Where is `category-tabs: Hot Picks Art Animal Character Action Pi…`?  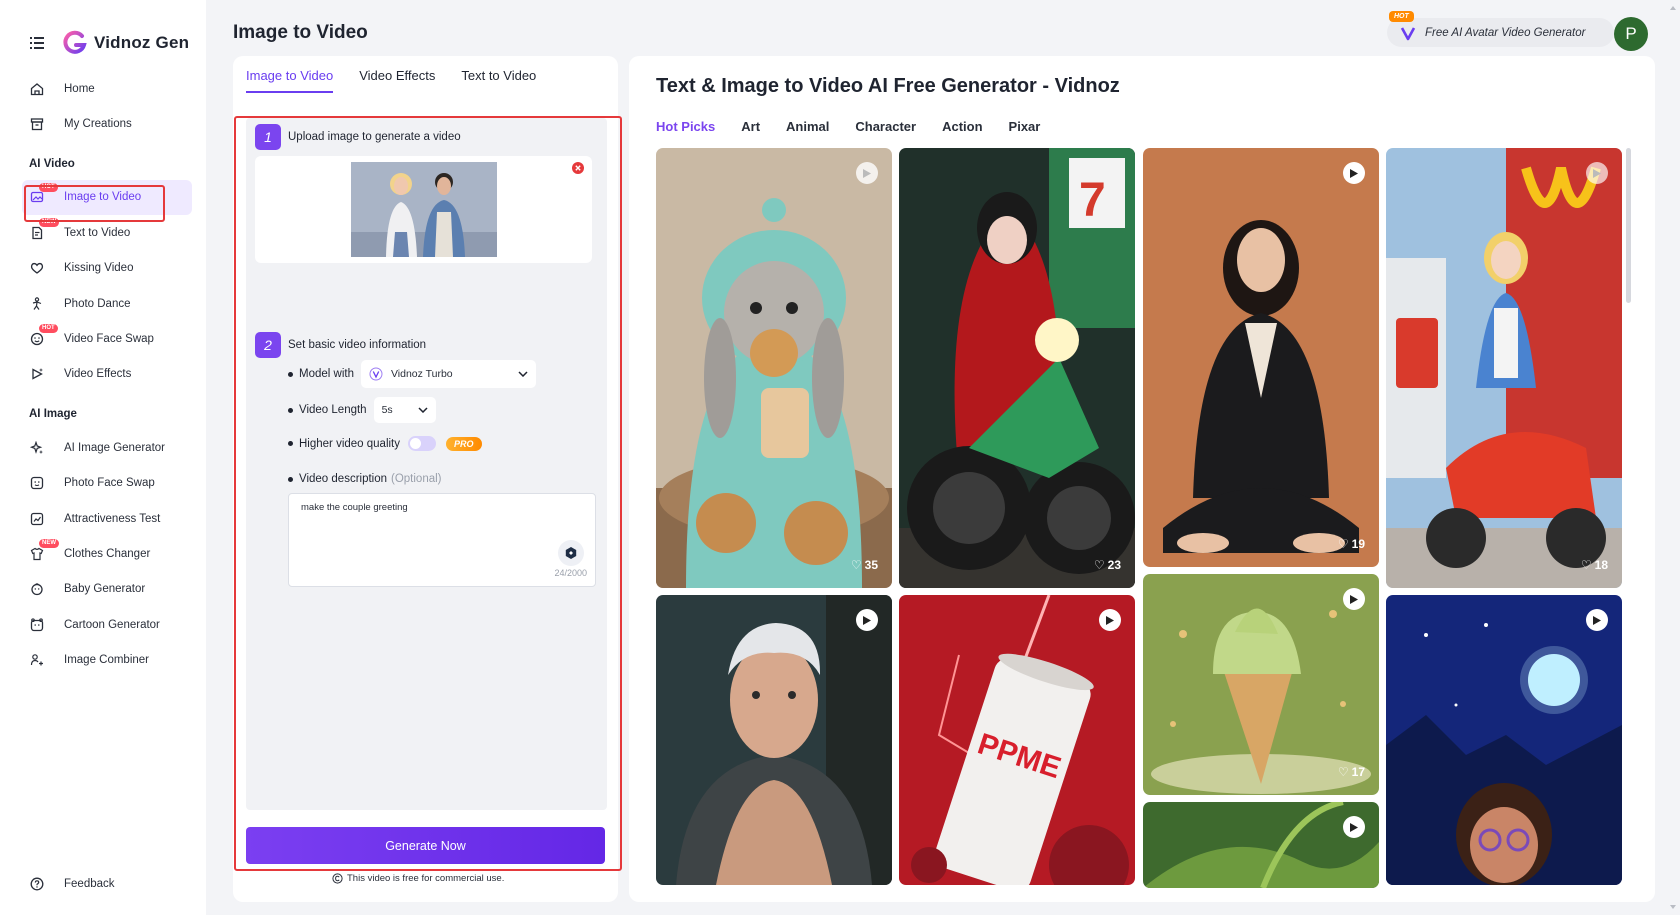 category-tabs: Hot Picks Art Animal Character Action Pi… is located at coordinates (848, 126).